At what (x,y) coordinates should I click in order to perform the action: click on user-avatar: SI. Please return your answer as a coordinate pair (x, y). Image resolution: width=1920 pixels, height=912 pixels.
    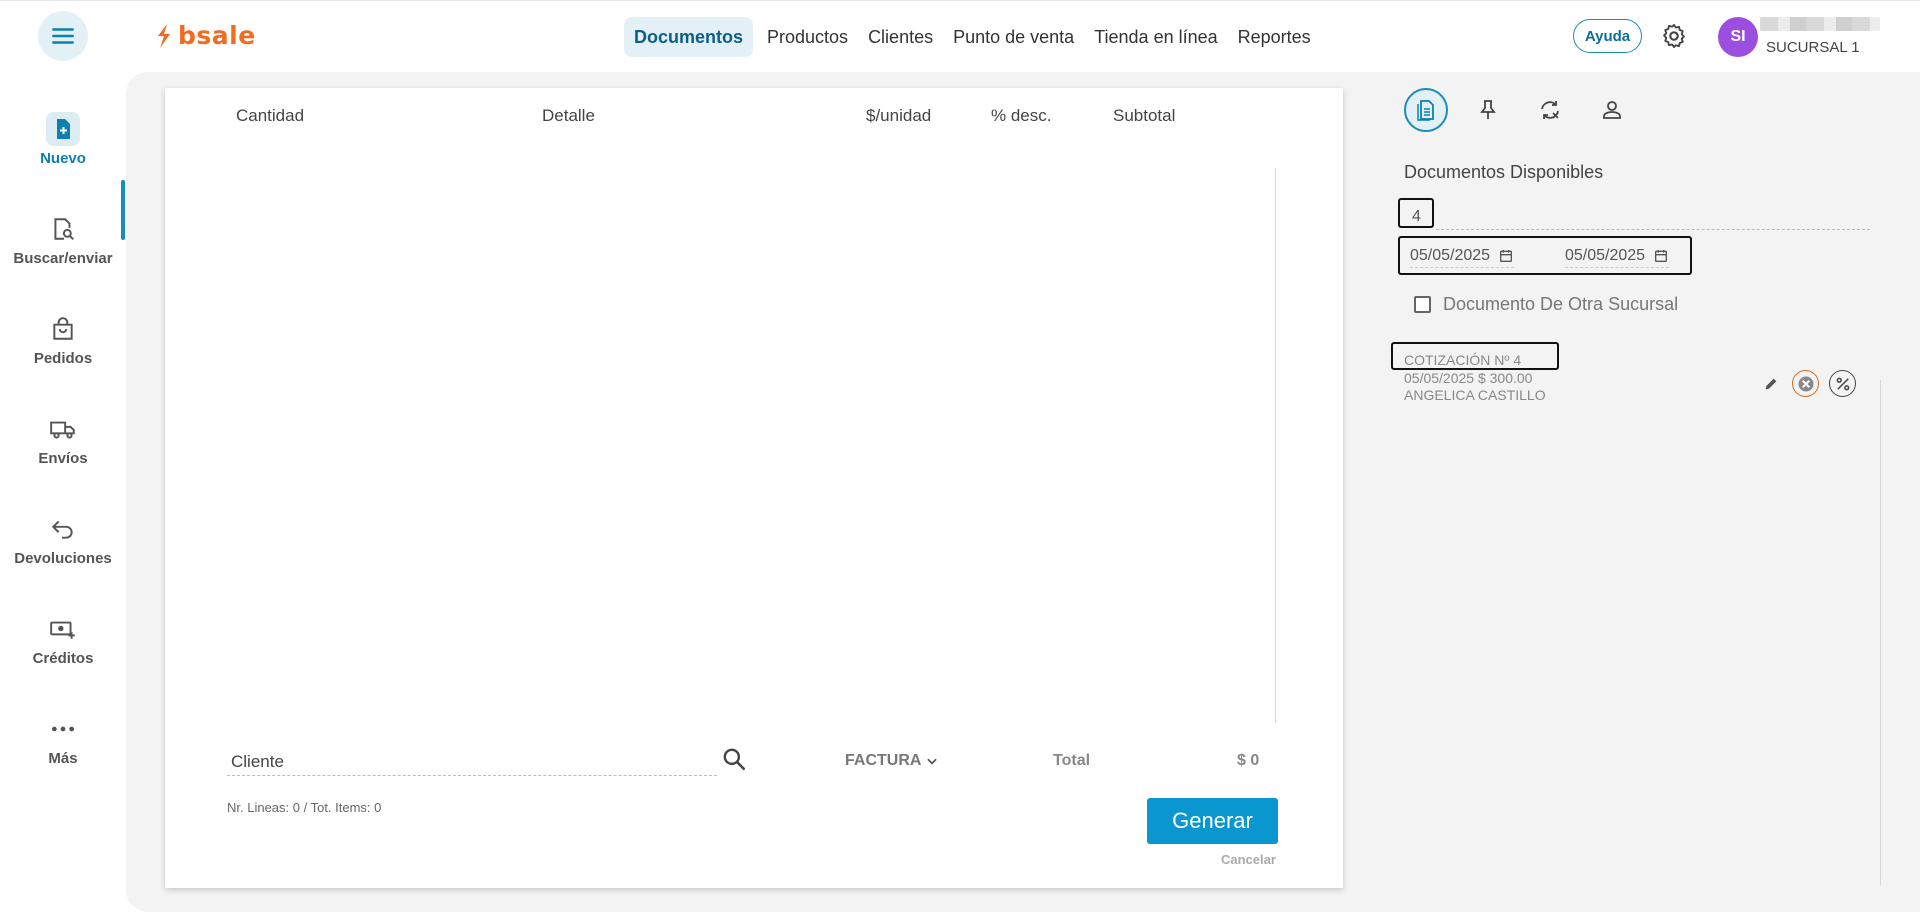
    Looking at the image, I should click on (1738, 37).